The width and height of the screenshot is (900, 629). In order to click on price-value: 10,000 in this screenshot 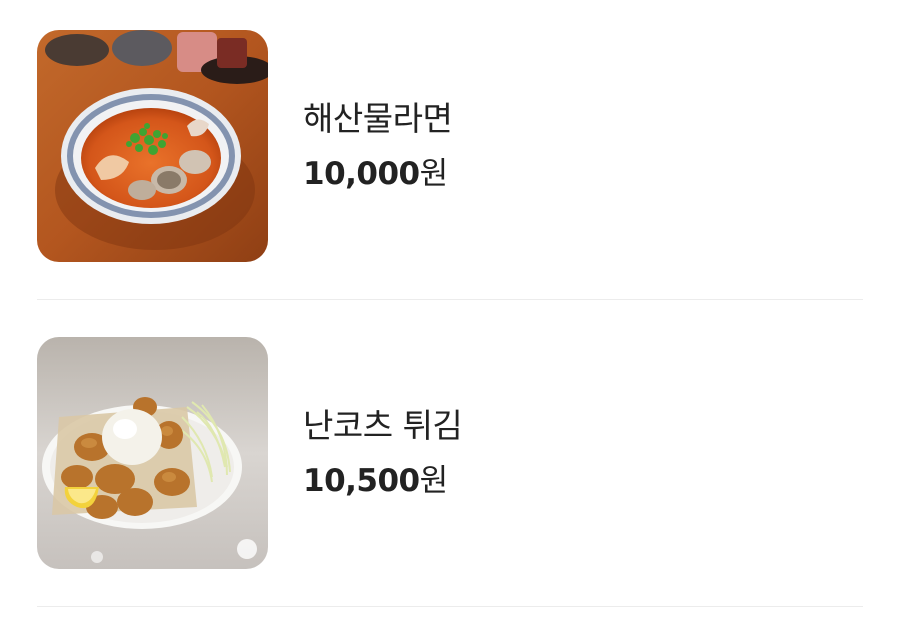, I will do `click(361, 174)`.